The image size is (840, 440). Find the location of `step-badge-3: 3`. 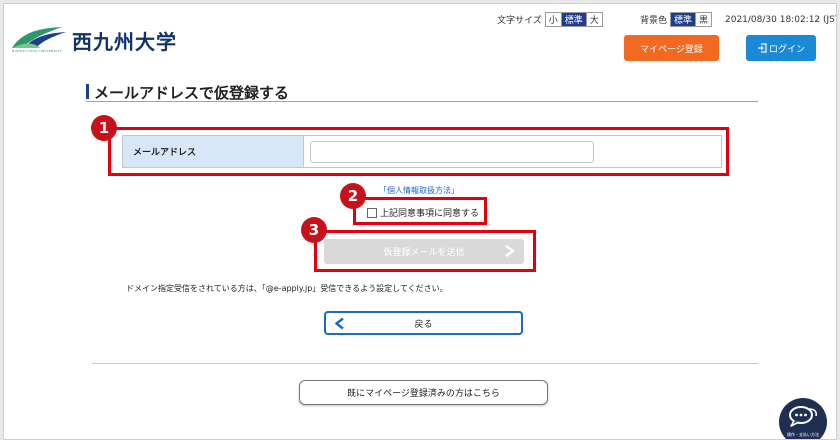

step-badge-3: 3 is located at coordinates (314, 230).